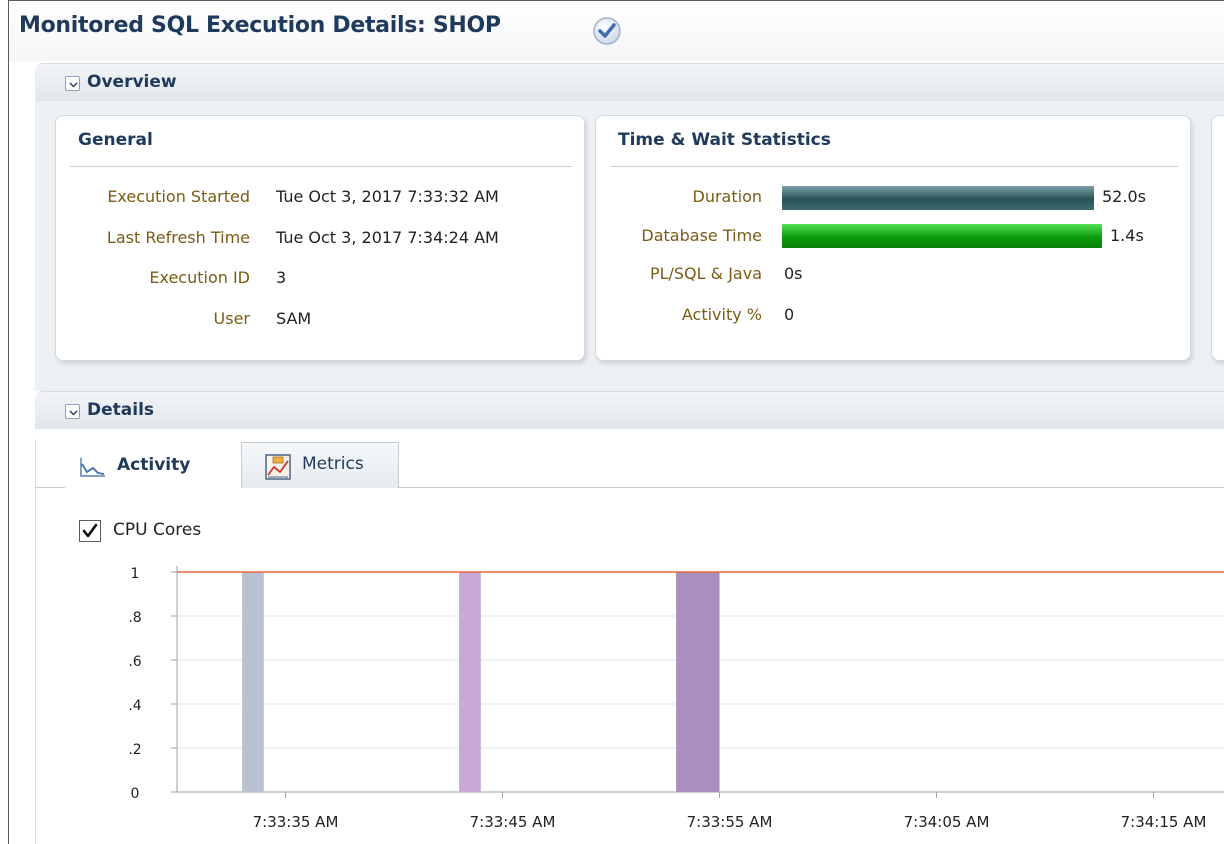 The image size is (1224, 844). I want to click on y-tick-label: .6, so click(134, 662).